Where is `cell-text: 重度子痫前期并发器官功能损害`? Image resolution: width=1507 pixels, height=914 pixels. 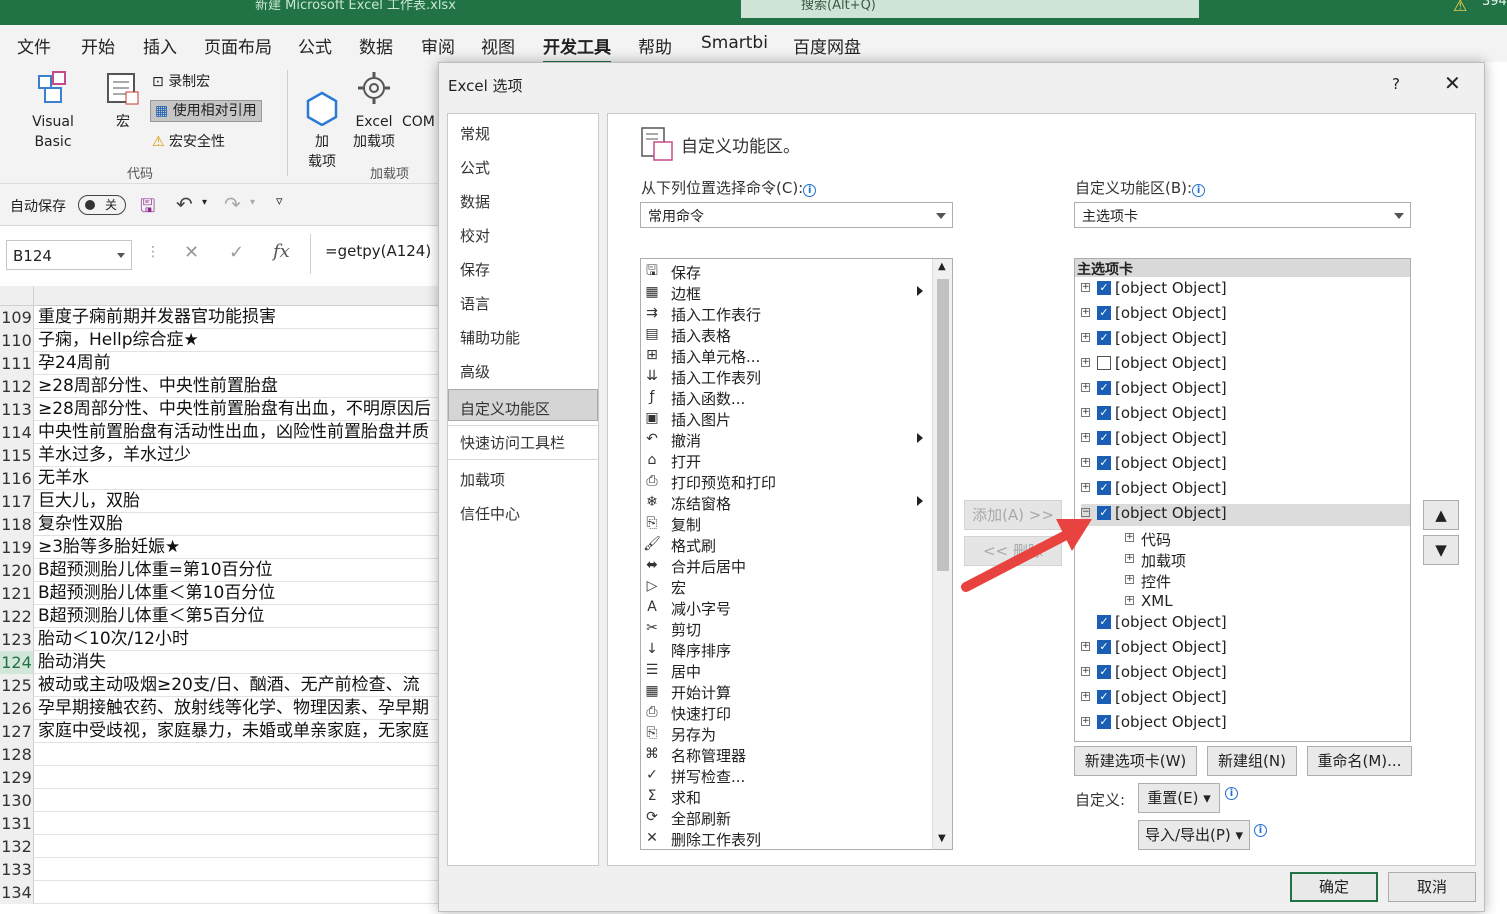
cell-text: 重度子痫前期并发器官功能损害 is located at coordinates (157, 317).